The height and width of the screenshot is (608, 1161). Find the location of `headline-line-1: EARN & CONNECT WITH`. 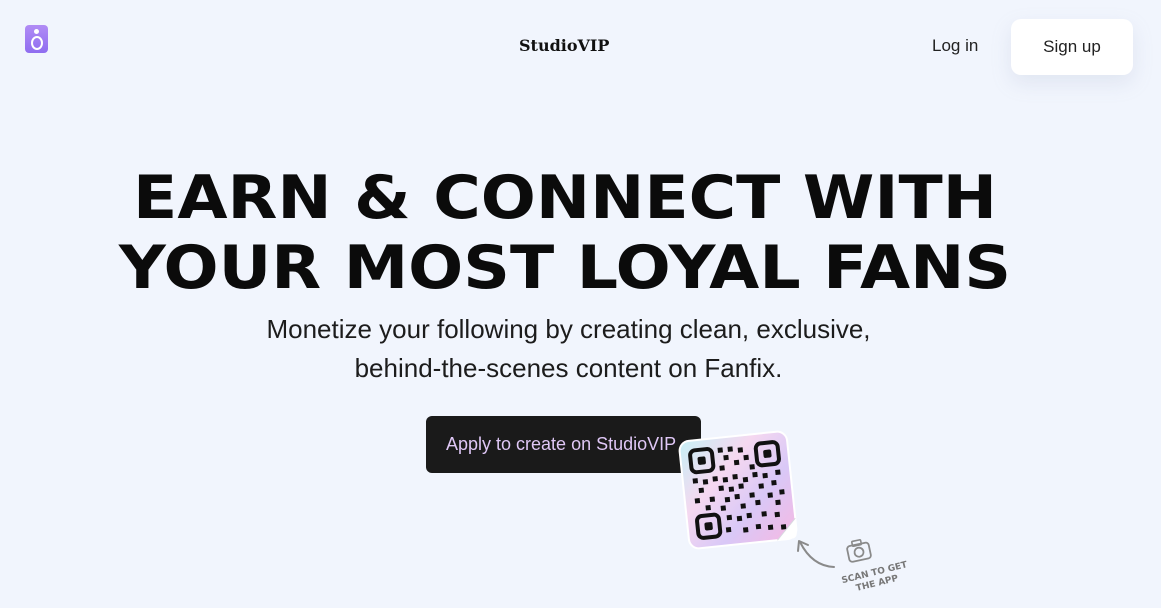

headline-line-1: EARN & CONNECT WITH is located at coordinates (565, 198).